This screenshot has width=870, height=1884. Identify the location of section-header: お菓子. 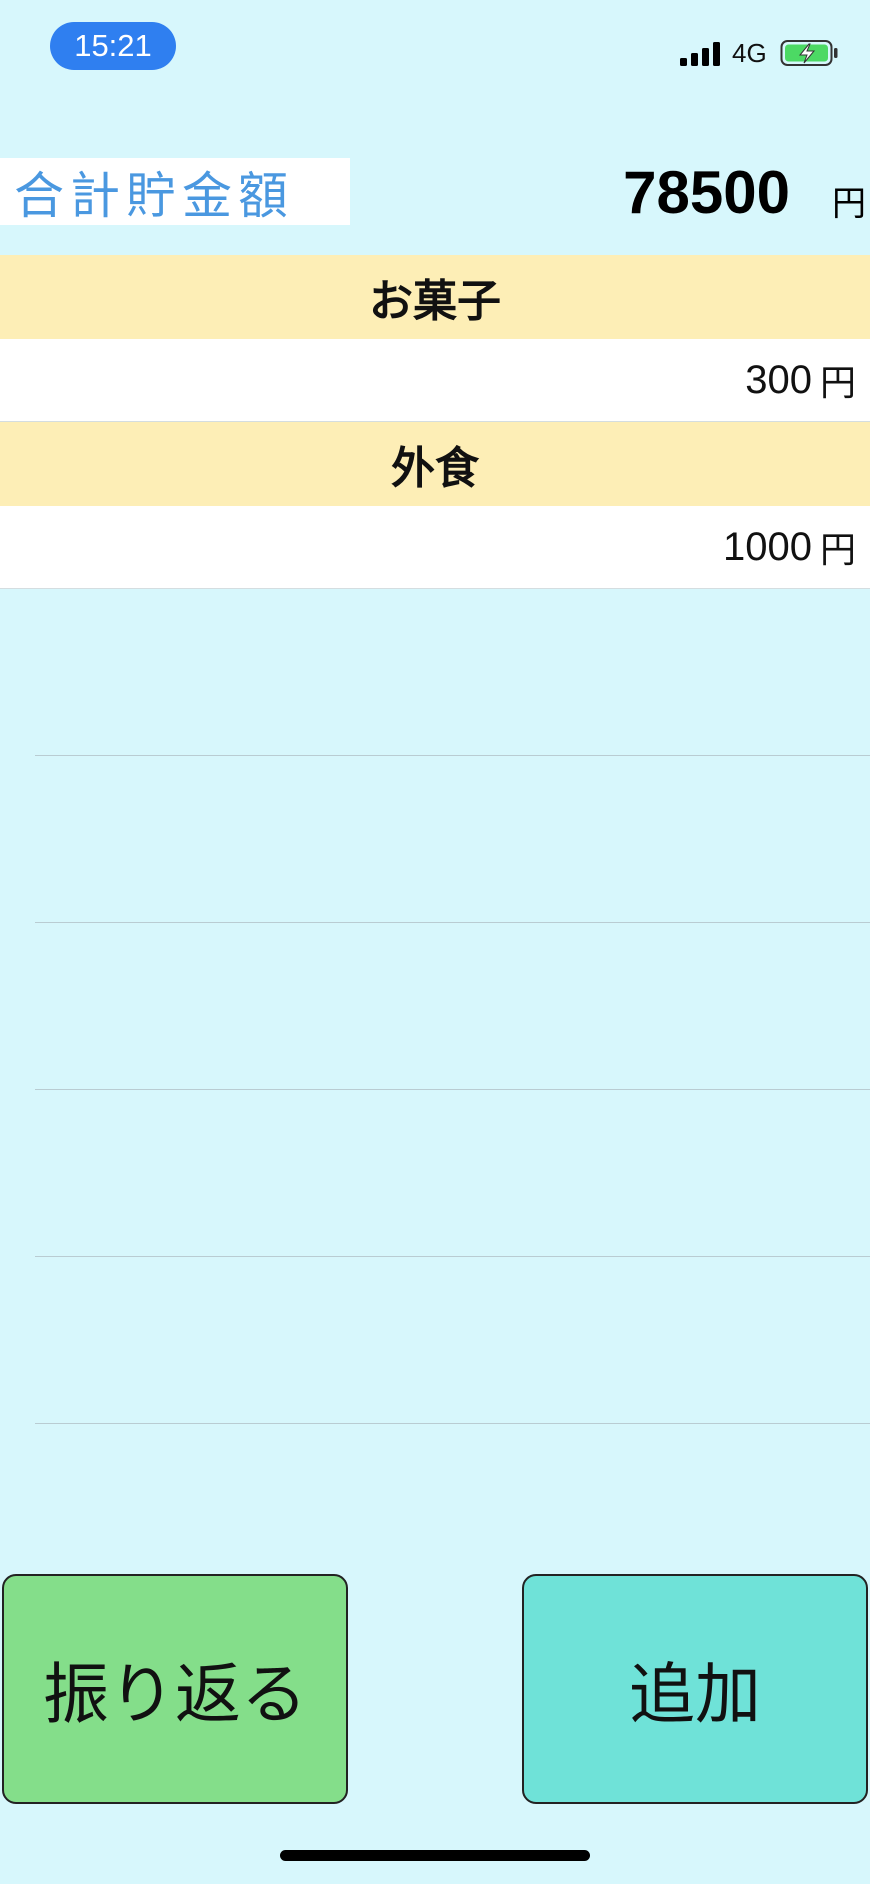
(435, 297).